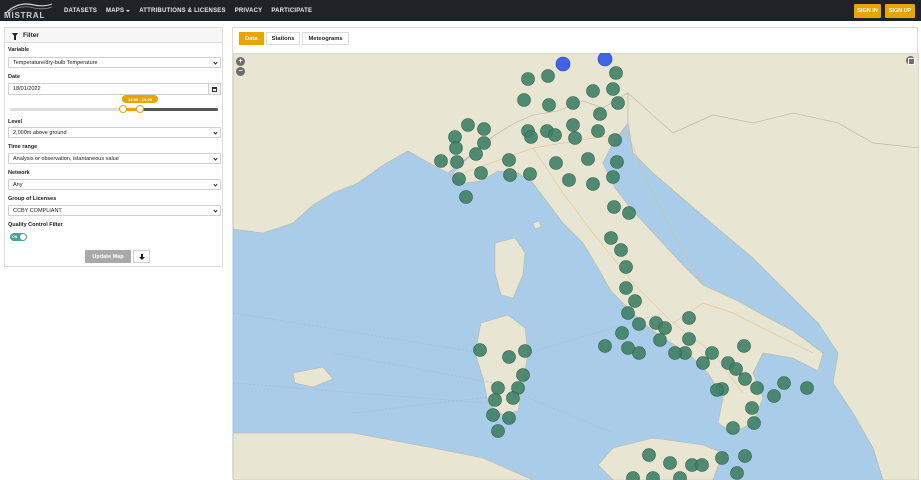 This screenshot has width=921, height=480. I want to click on nav-datasets: DATASETS, so click(80, 11).